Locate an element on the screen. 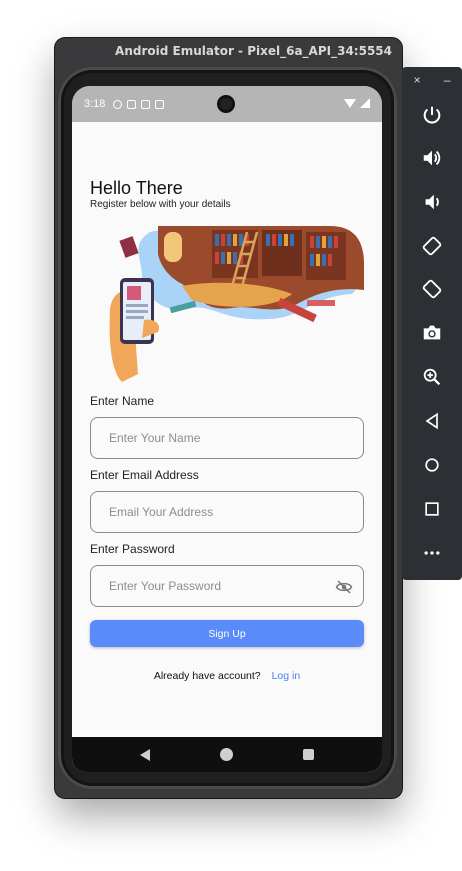 The image size is (462, 871). home-icon is located at coordinates (432, 465).